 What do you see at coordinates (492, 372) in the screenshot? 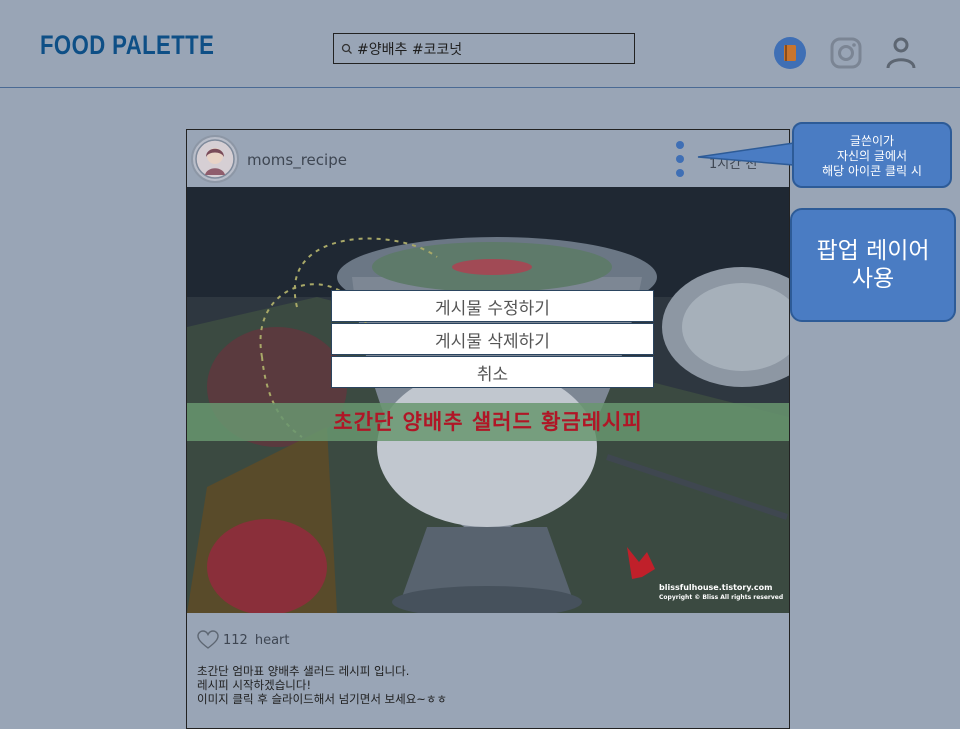
I see `cancel-button: 취소` at bounding box center [492, 372].